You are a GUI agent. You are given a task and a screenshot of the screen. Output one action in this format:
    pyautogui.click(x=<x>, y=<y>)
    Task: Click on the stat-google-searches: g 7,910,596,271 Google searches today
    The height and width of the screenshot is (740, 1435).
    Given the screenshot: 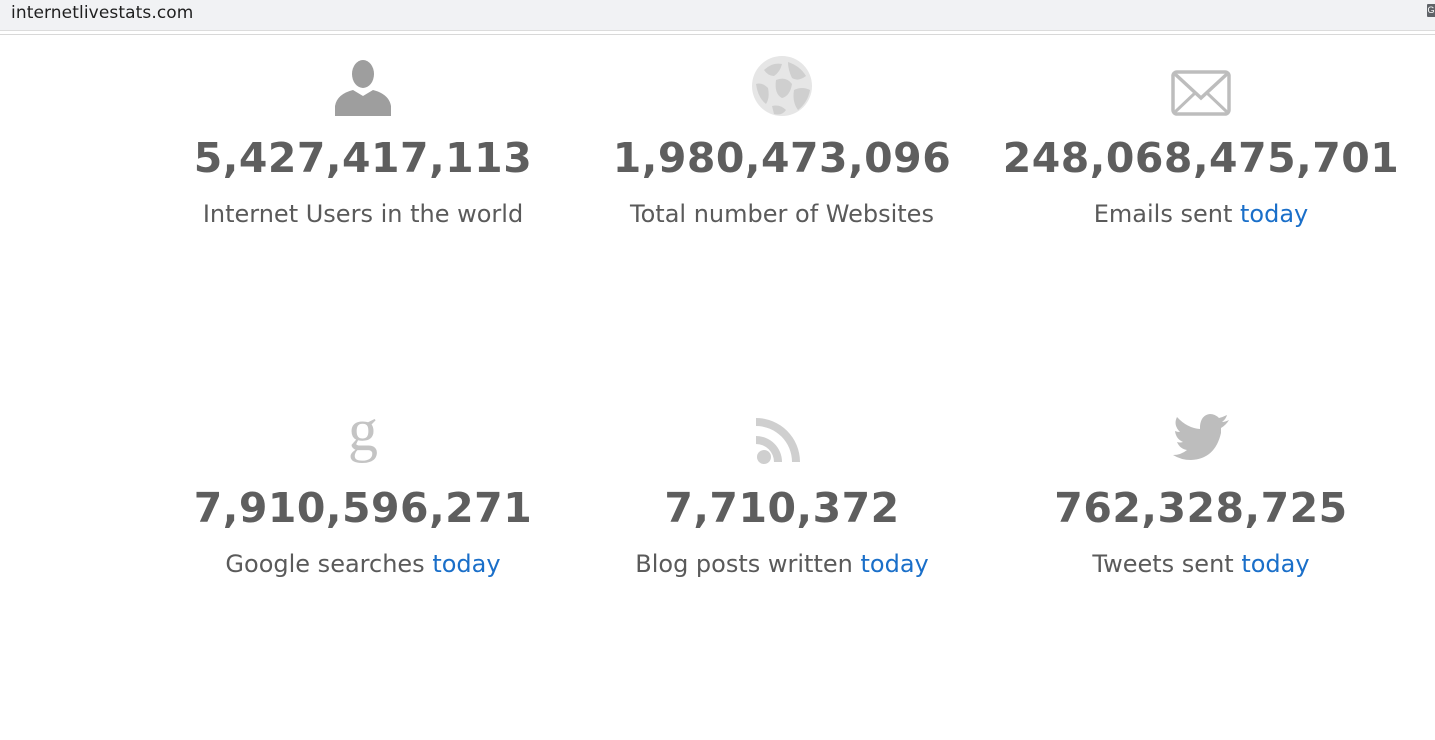 What is the action you would take?
    pyautogui.click(x=363, y=496)
    